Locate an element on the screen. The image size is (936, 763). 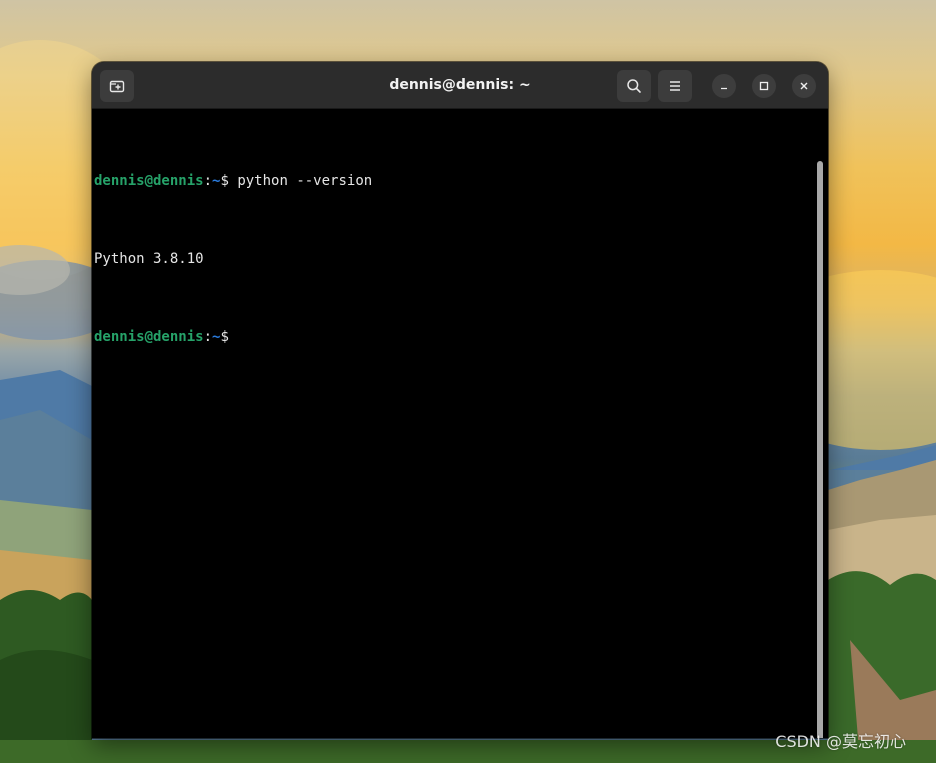
search-button is located at coordinates (634, 86).